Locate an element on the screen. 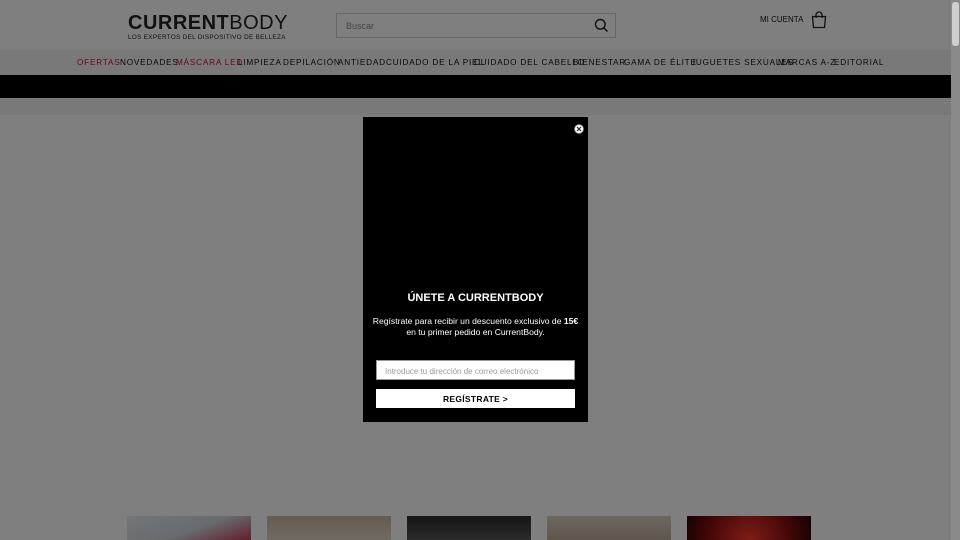  page-scrollbar is located at coordinates (955, 270).